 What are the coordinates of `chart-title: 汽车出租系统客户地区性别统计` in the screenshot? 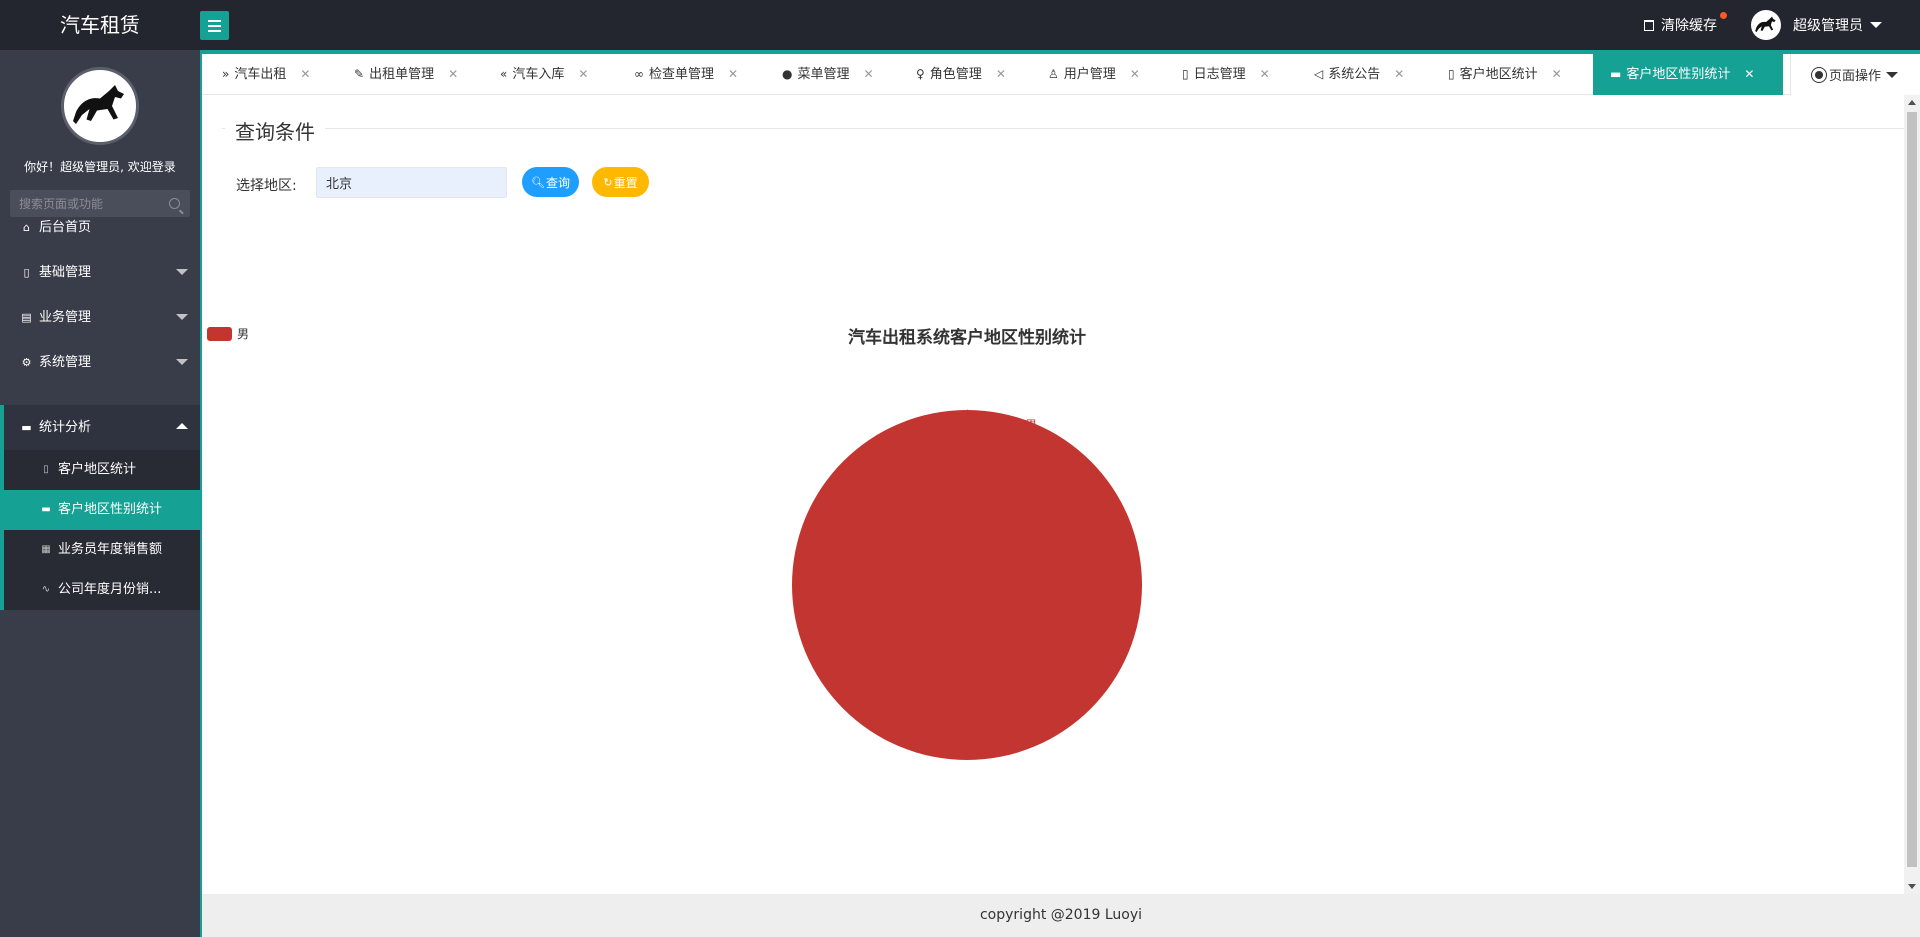 It's located at (967, 337).